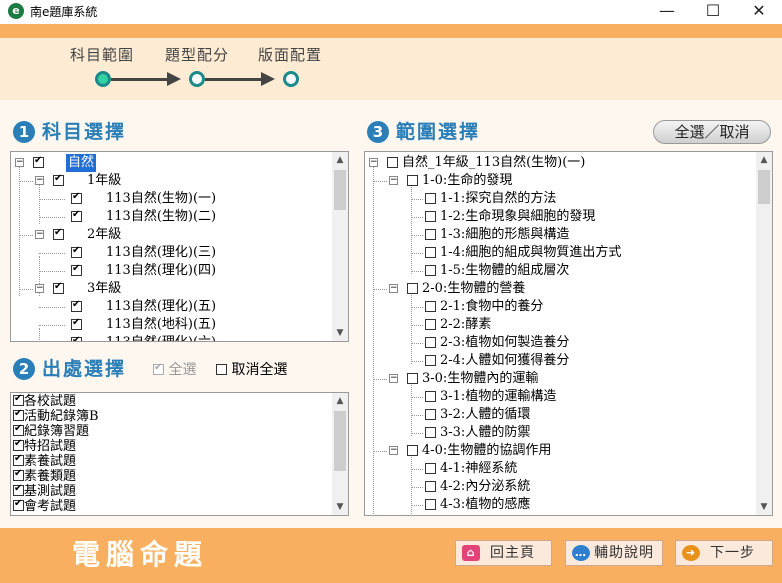  I want to click on tree-node-label: 自然, so click(81, 163).